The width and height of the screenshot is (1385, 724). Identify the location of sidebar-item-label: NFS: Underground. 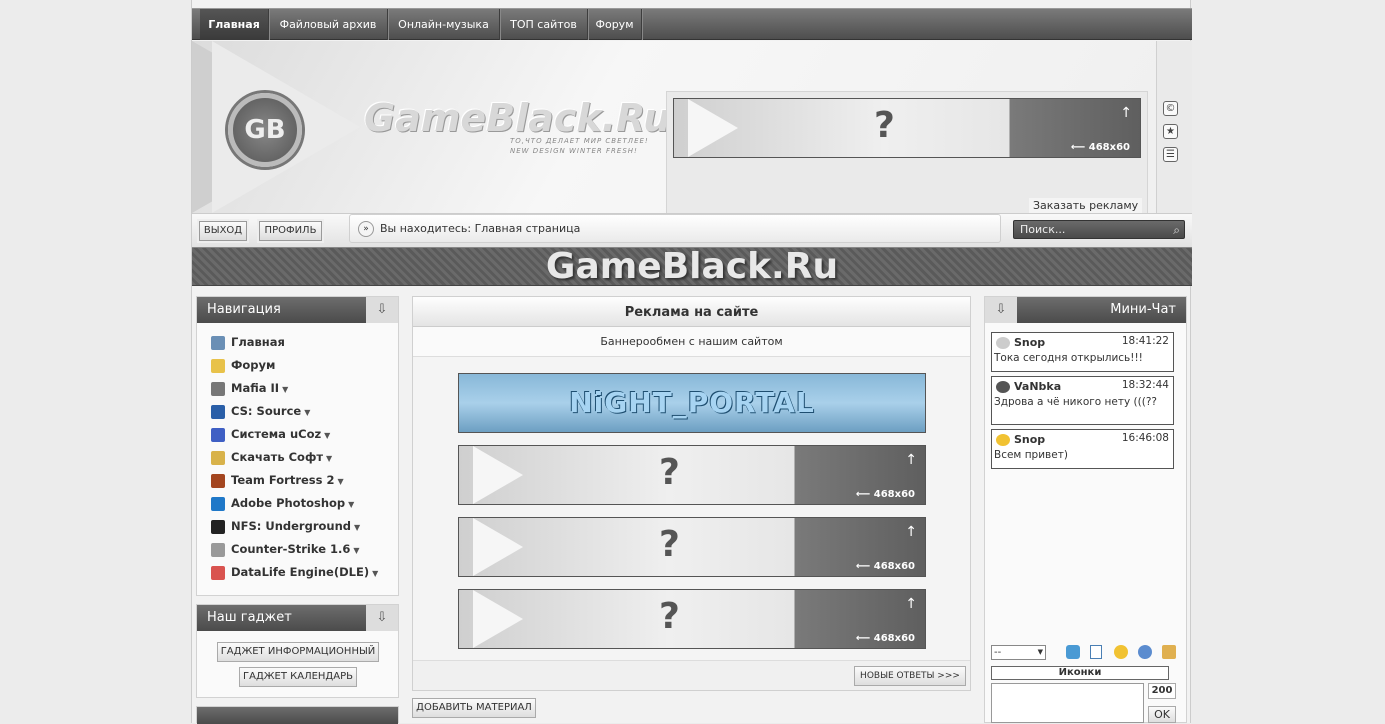
(291, 526).